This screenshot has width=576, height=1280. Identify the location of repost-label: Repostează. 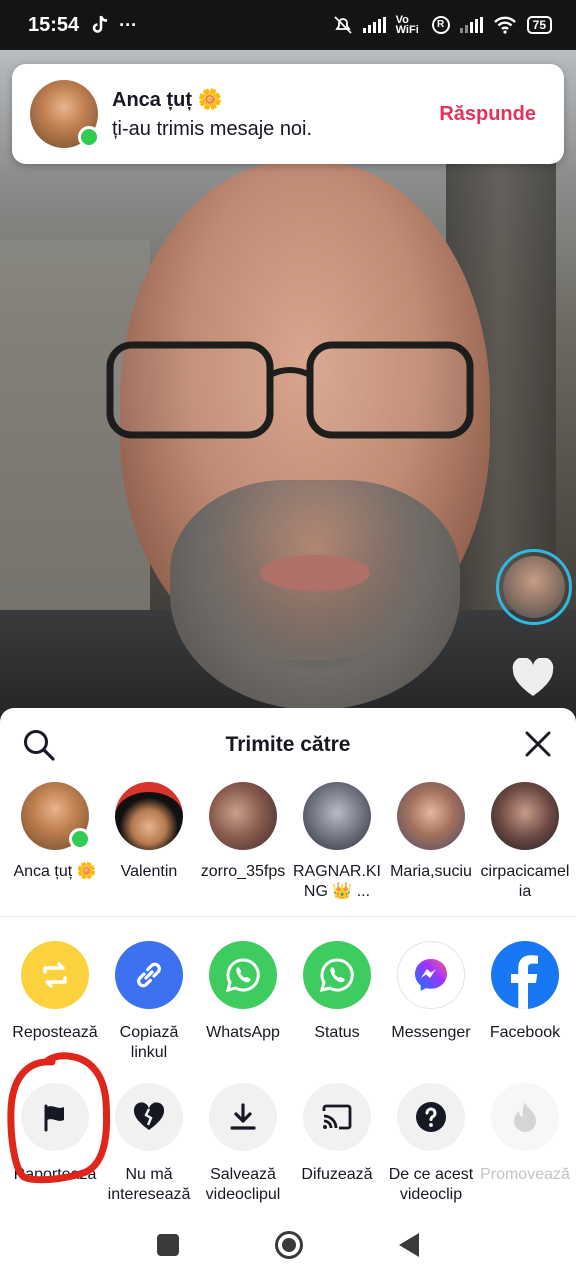
(55, 1032).